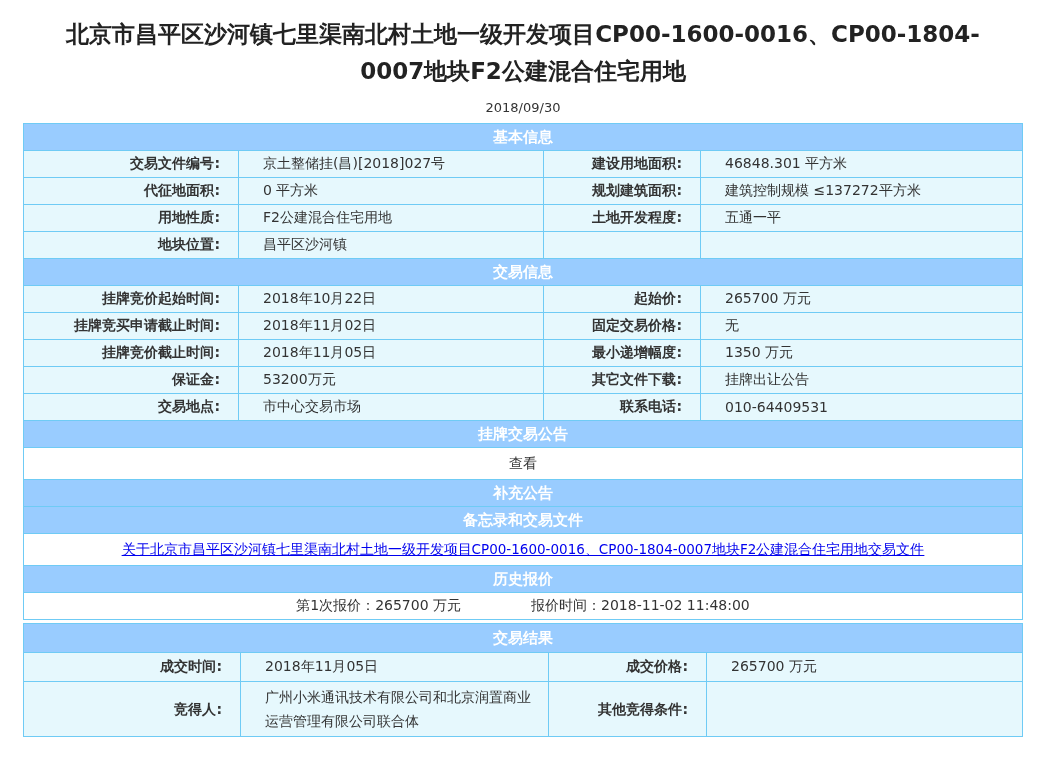 The image size is (1042, 771). Describe the element at coordinates (622, 380) in the screenshot. I see `field-label: 其它文件下载:` at that location.